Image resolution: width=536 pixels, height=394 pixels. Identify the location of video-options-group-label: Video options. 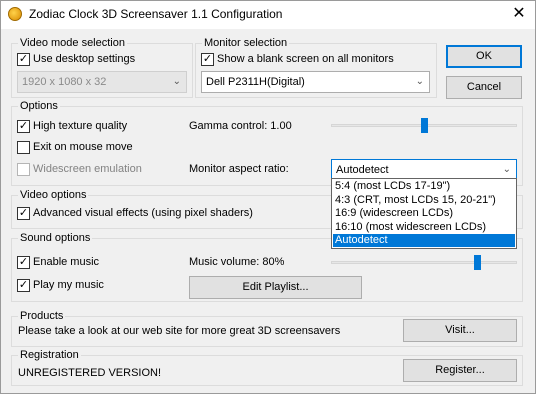
(53, 195).